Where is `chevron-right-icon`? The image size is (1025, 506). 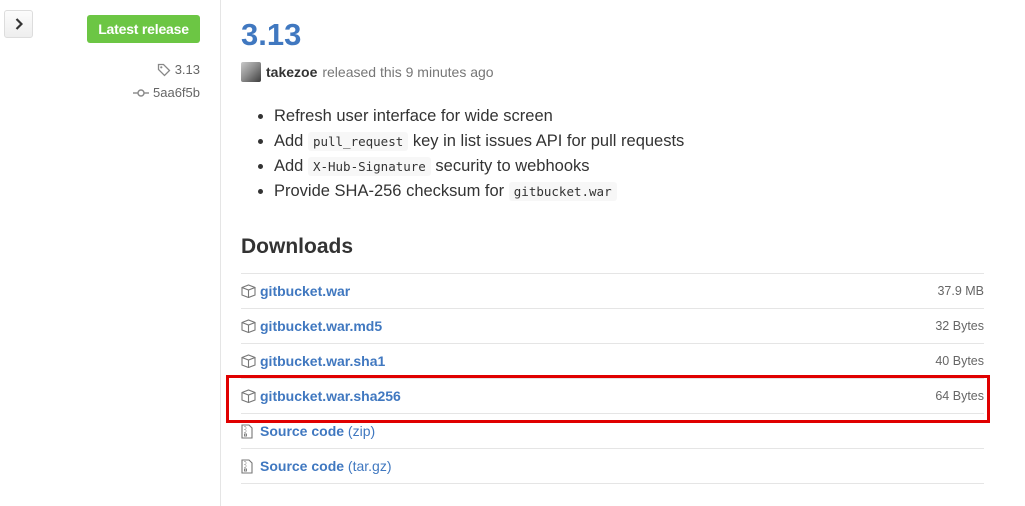
chevron-right-icon is located at coordinates (19, 24).